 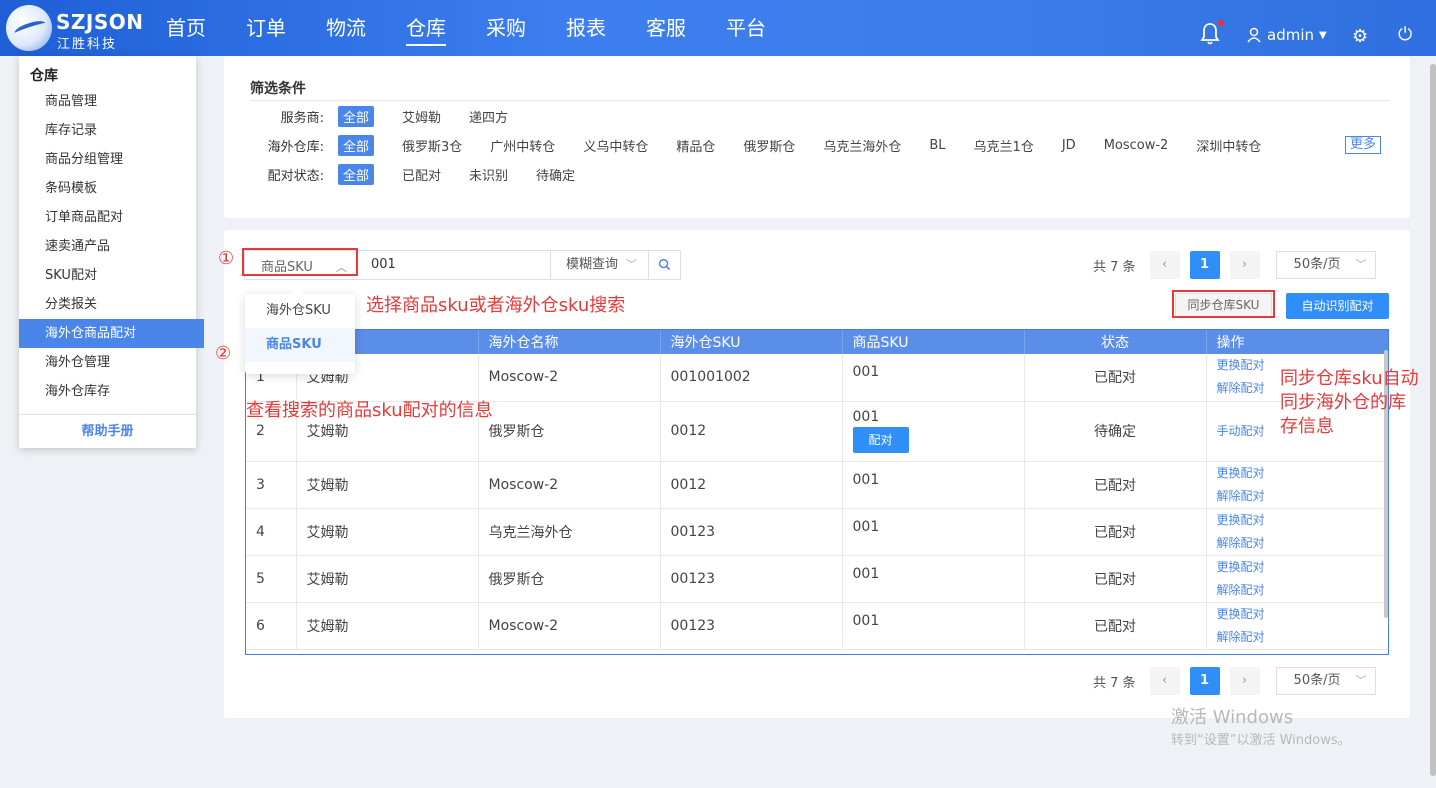 I want to click on annotation-box-sync, so click(x=1223, y=304).